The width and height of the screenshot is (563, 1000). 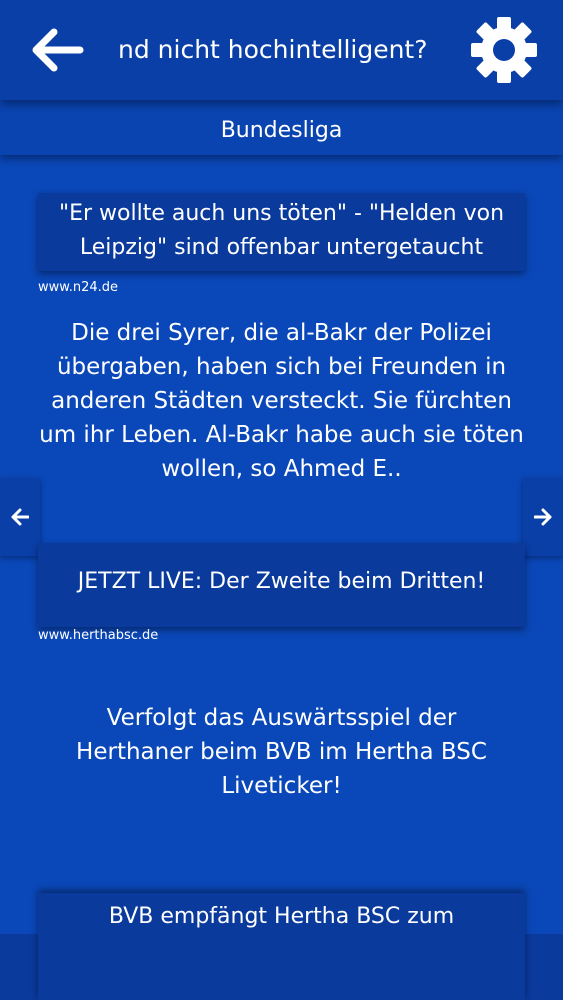 I want to click on article-title-box: JETZT LIVE: Der Zweite beim Dritten!, so click(x=281, y=585).